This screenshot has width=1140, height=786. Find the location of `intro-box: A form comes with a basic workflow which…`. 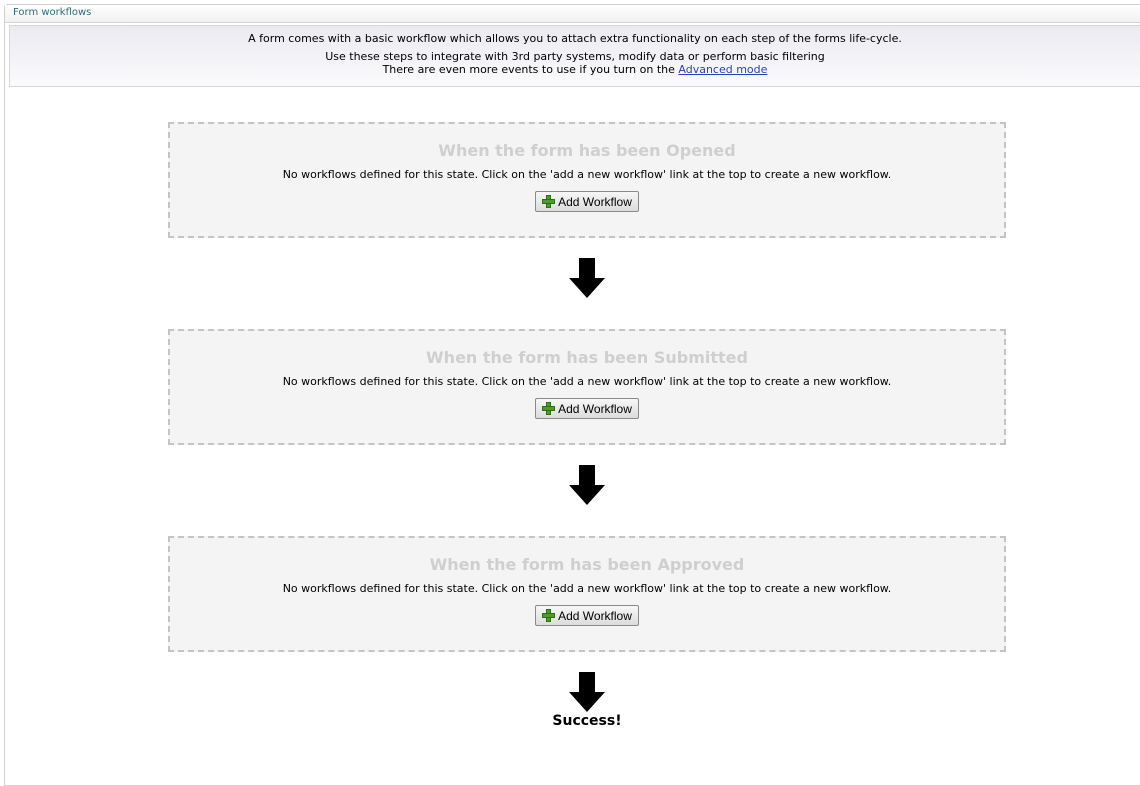

intro-box: A form comes with a basic workflow which… is located at coordinates (574, 56).